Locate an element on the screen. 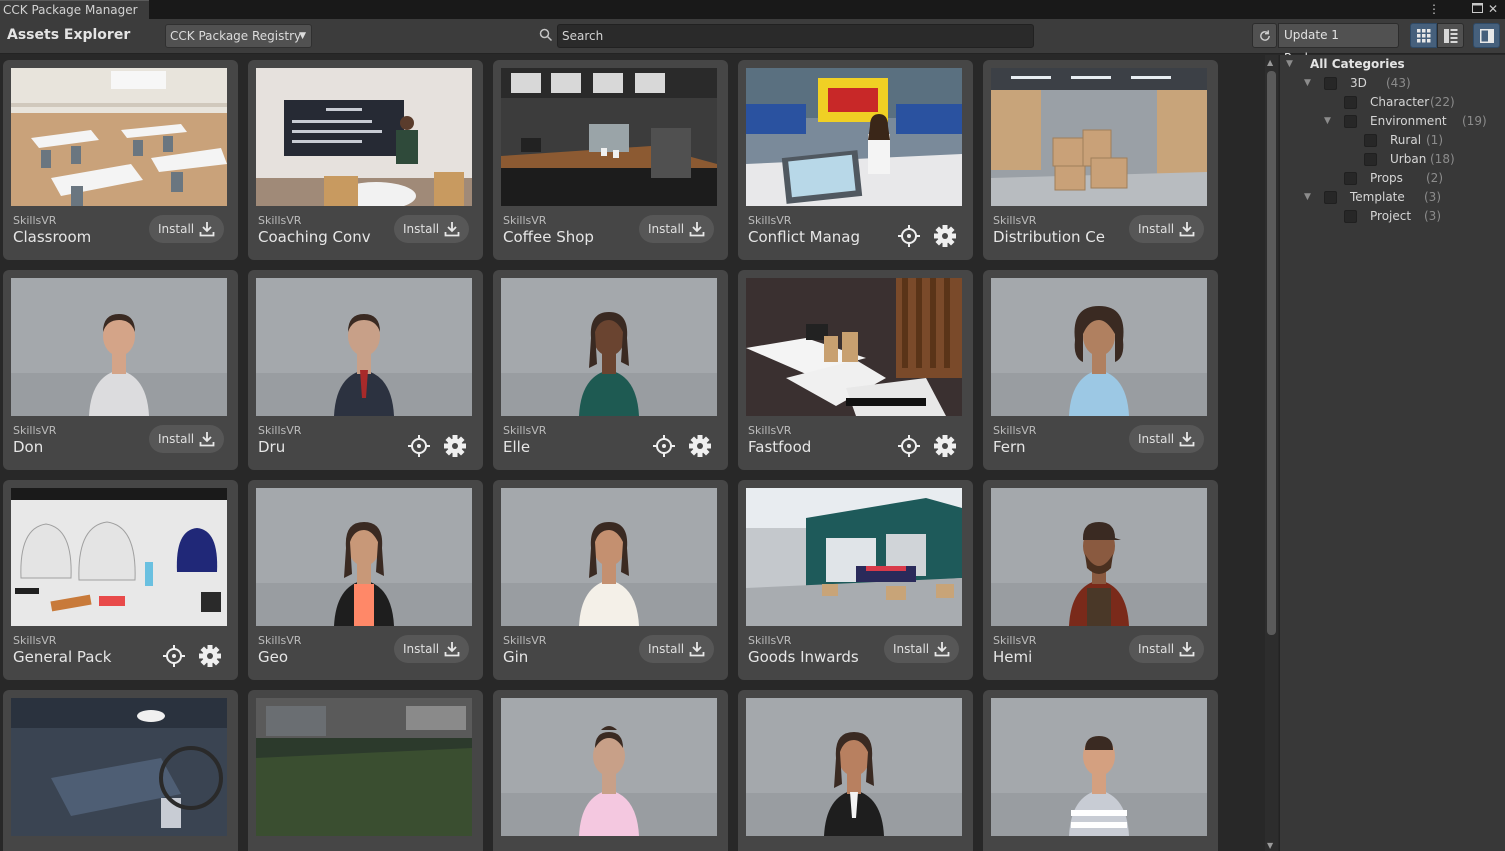  registry-dropdown: CCK Package Registry ▼ is located at coordinates (238, 36).